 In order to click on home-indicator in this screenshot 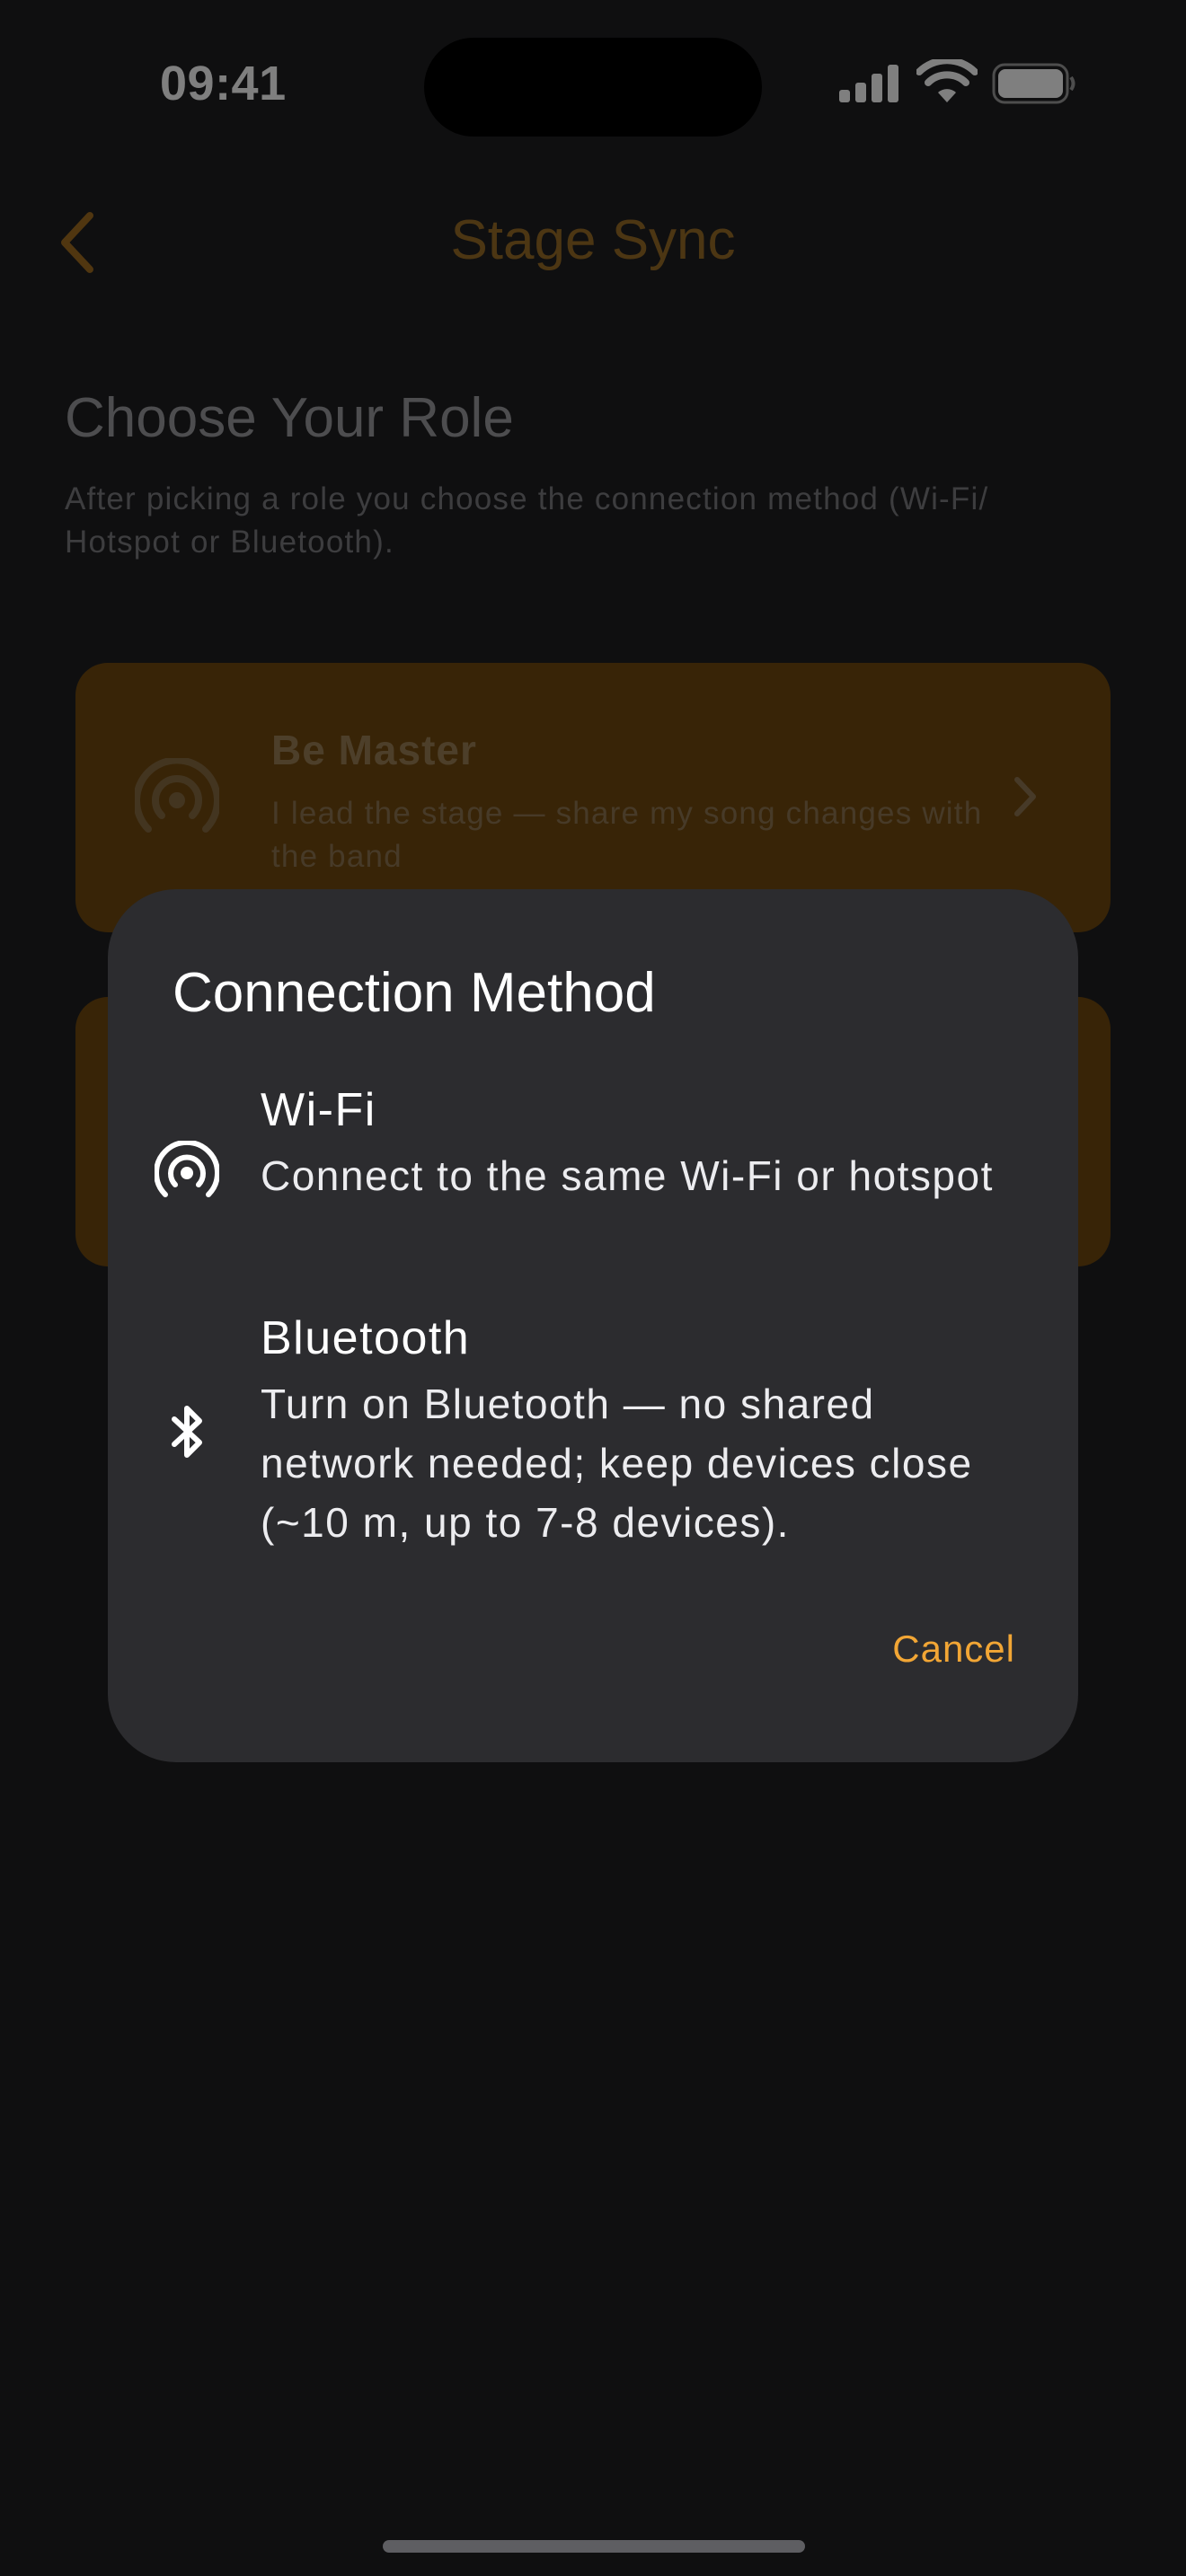, I will do `click(594, 2546)`.